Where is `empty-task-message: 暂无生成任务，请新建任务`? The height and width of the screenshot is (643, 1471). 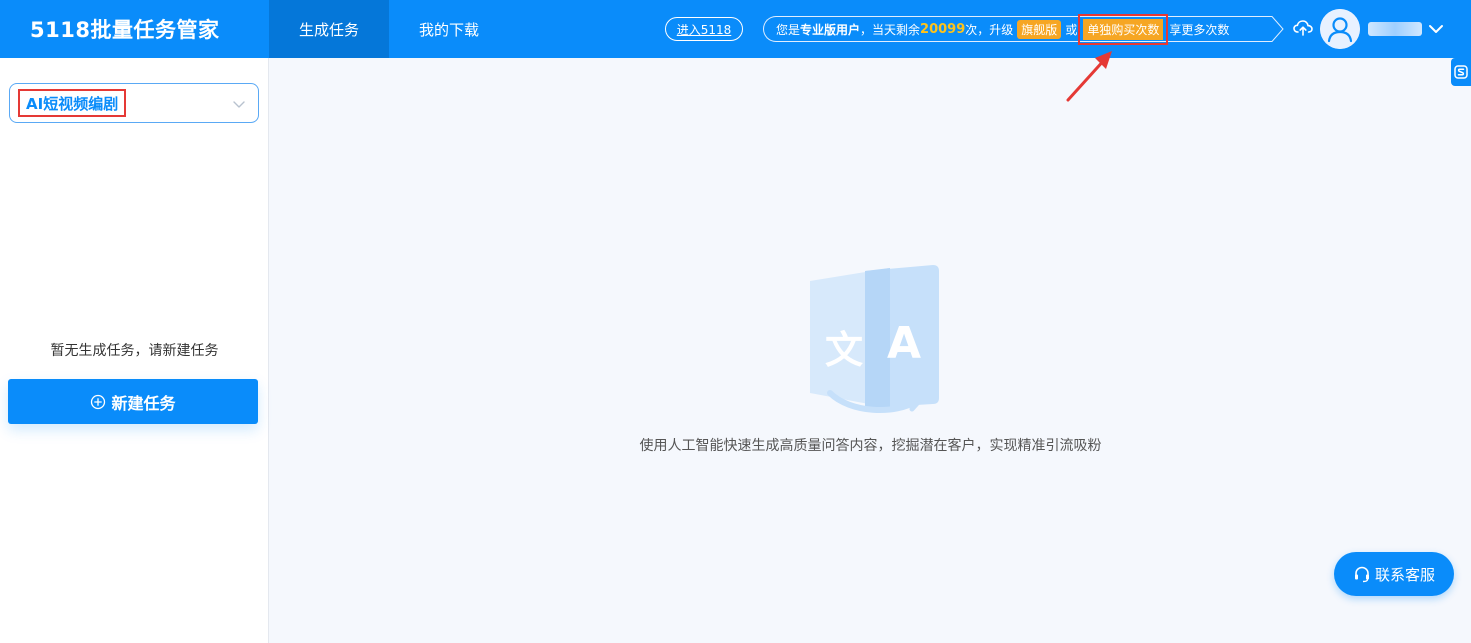 empty-task-message: 暂无生成任务，请新建任务 is located at coordinates (134, 351).